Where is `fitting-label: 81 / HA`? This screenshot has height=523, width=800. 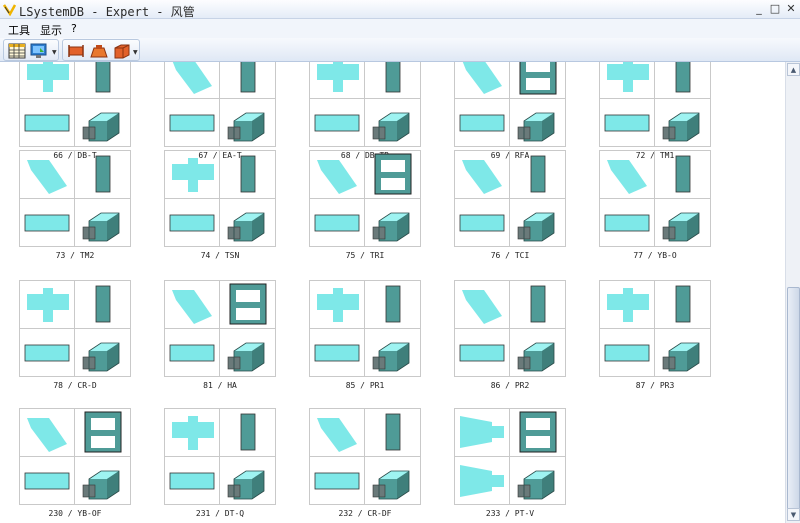
fitting-label: 81 / HA is located at coordinates (220, 385).